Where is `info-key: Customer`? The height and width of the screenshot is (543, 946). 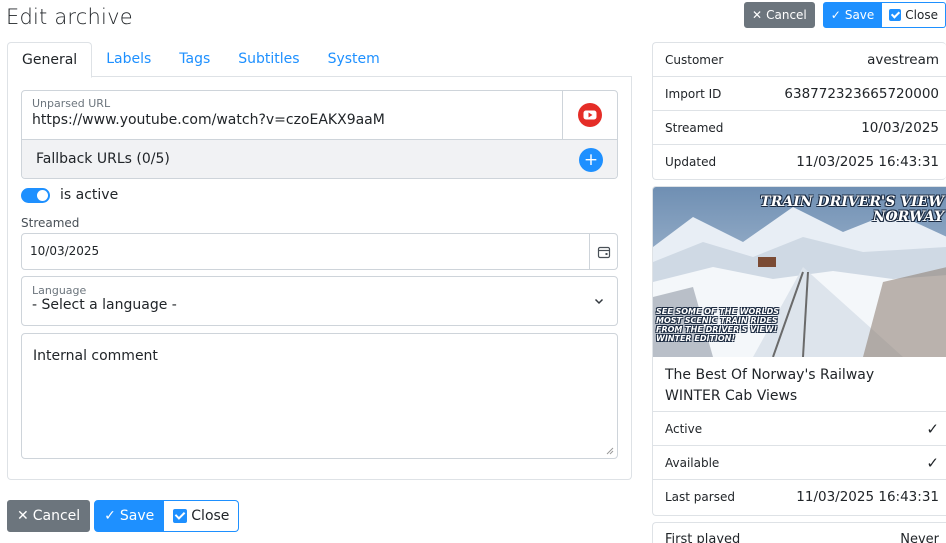 info-key: Customer is located at coordinates (694, 59).